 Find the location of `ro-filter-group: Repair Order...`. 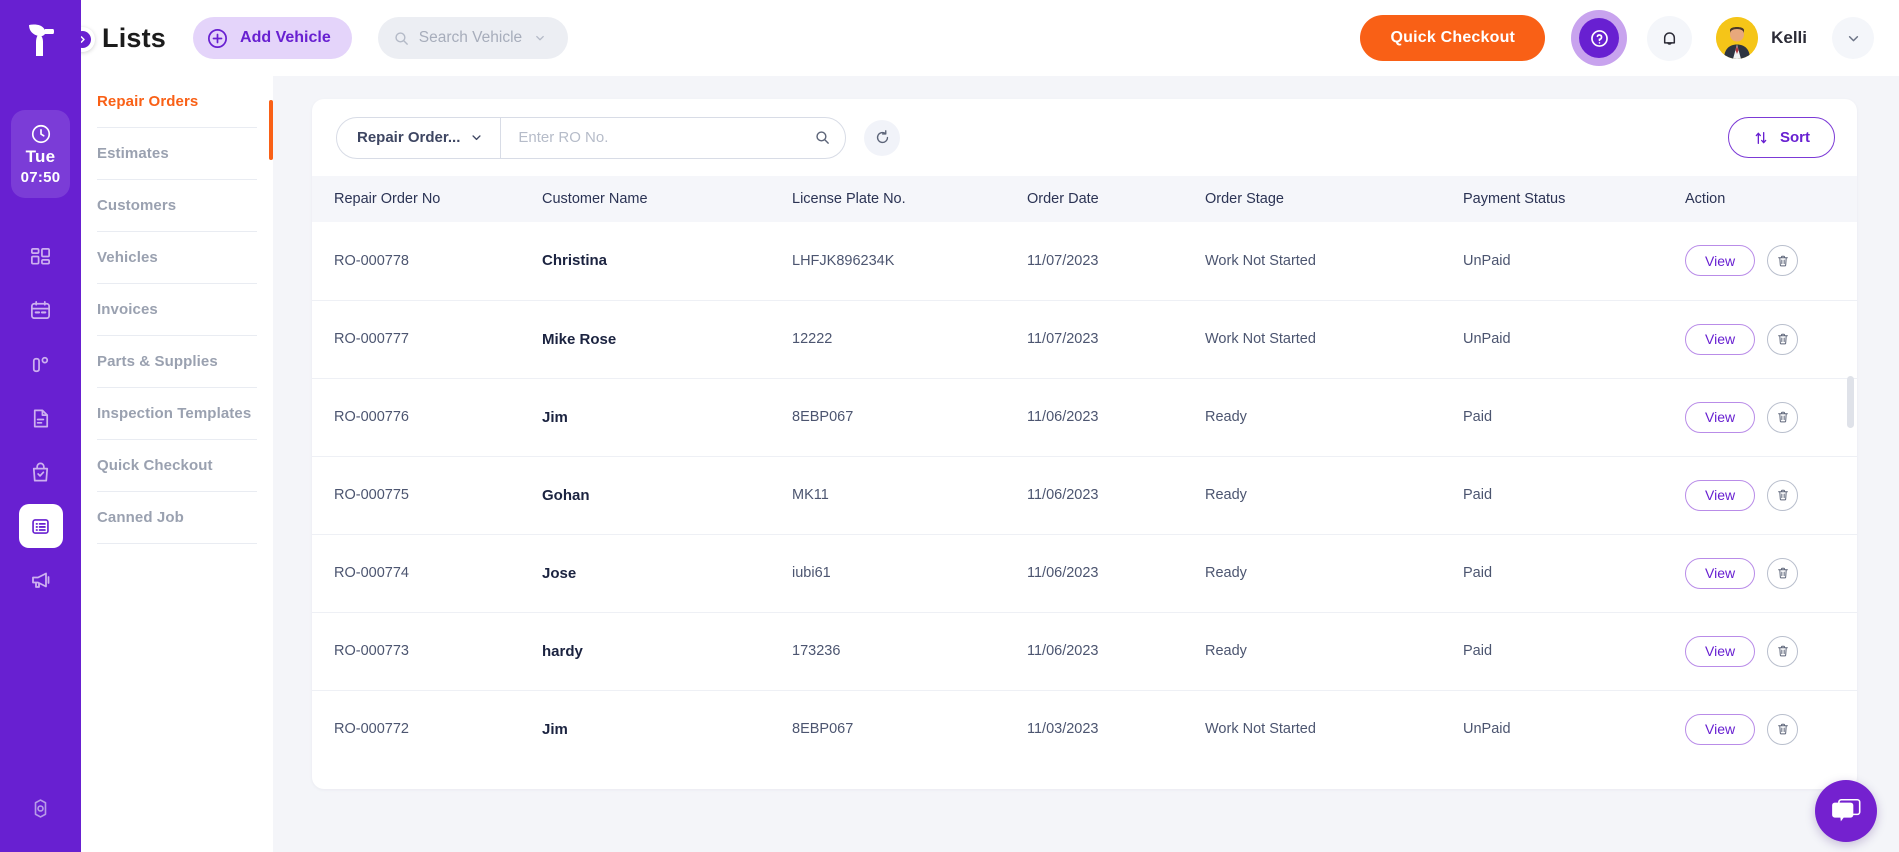

ro-filter-group: Repair Order... is located at coordinates (591, 137).